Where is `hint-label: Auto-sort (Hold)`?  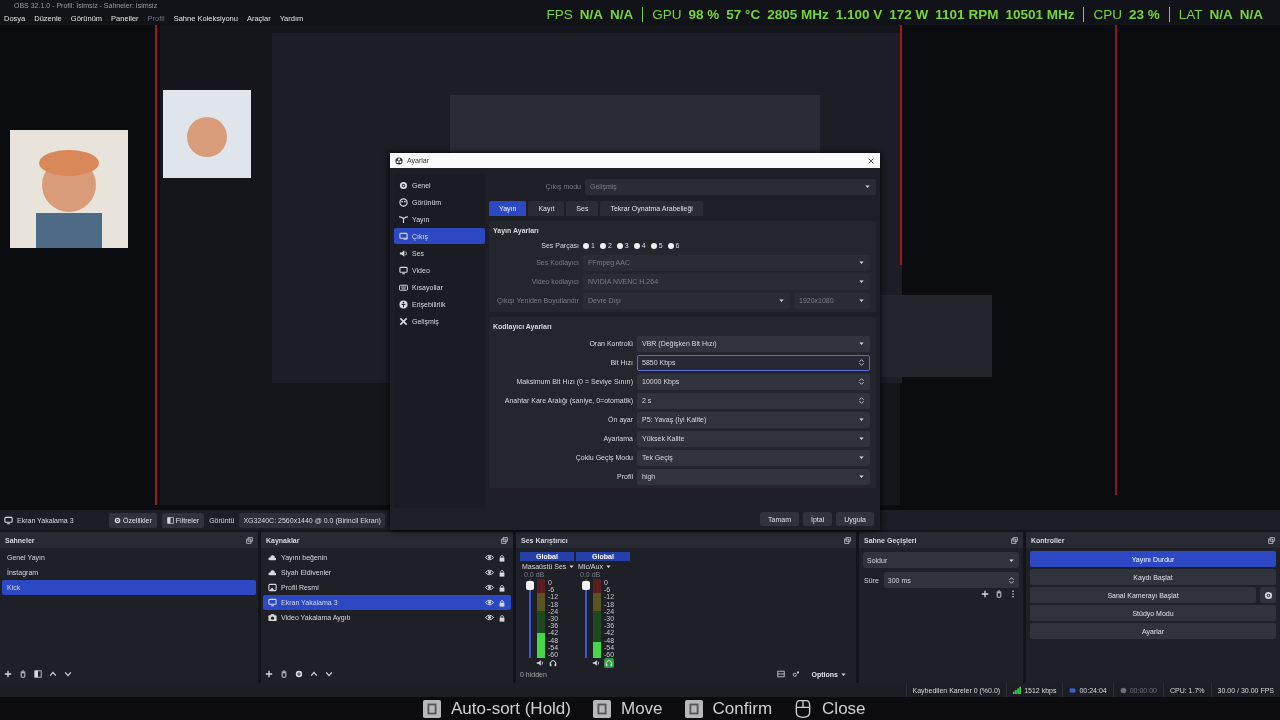 hint-label: Auto-sort (Hold) is located at coordinates (511, 708).